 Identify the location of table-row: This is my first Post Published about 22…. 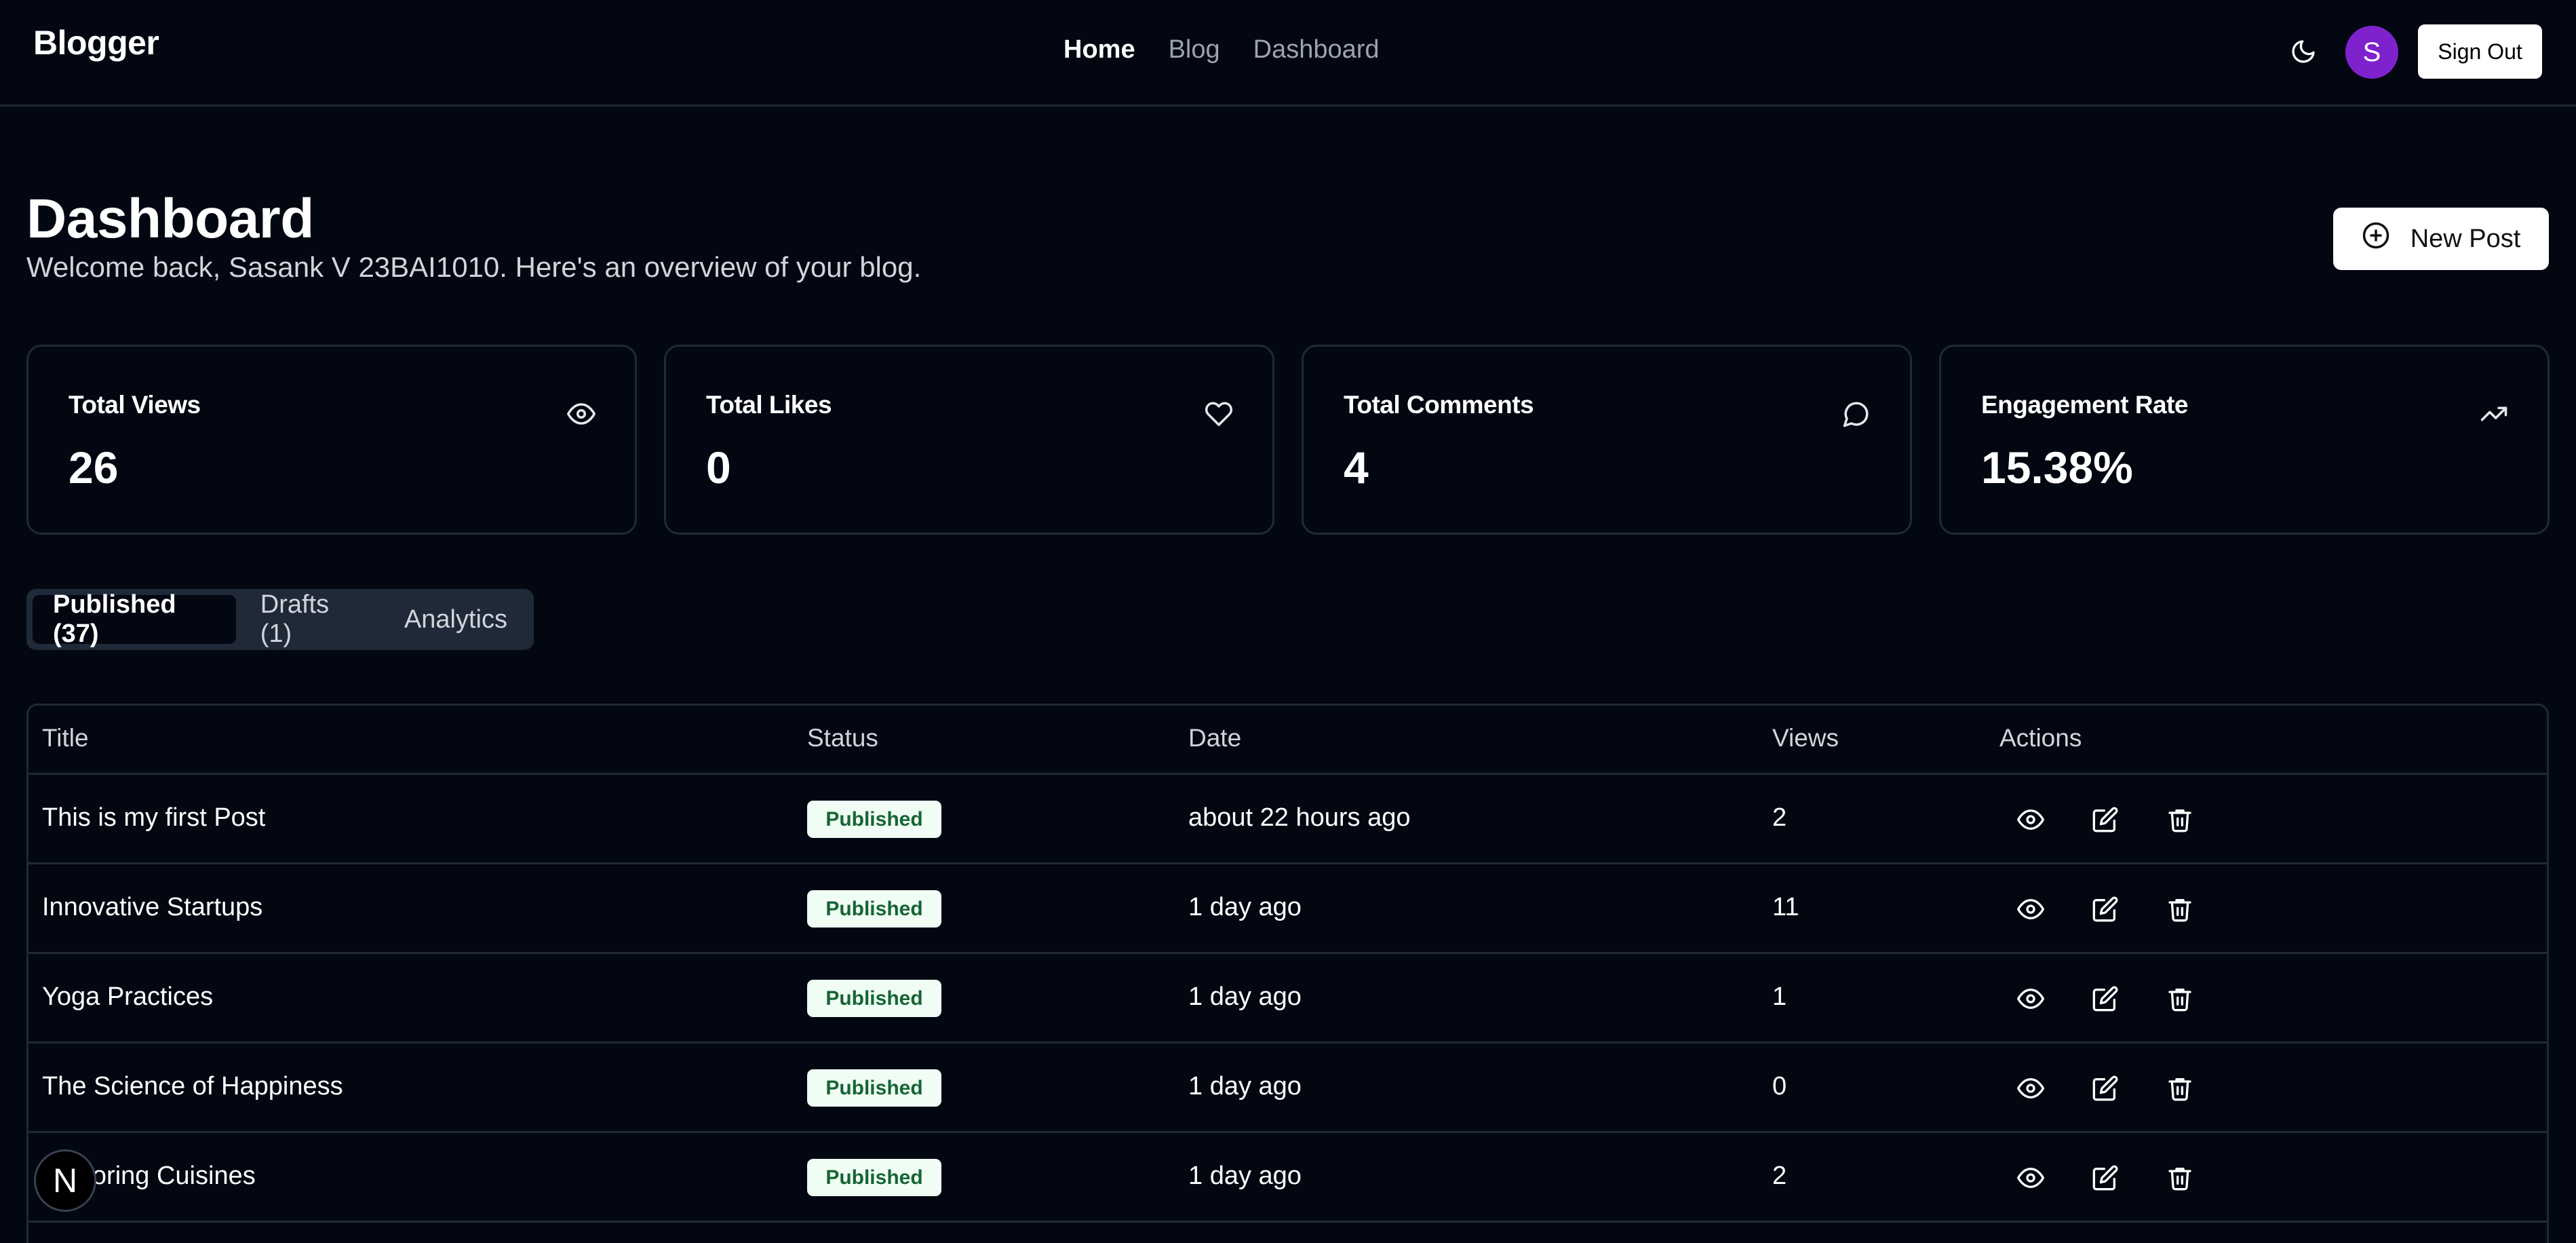
(1287, 819).